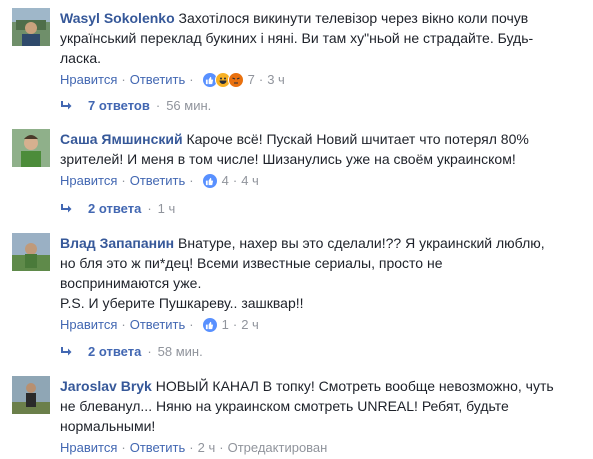 The width and height of the screenshot is (593, 459). I want to click on comment-actions: Нравится · Ответить · 1 · 2 ч, so click(159, 325).